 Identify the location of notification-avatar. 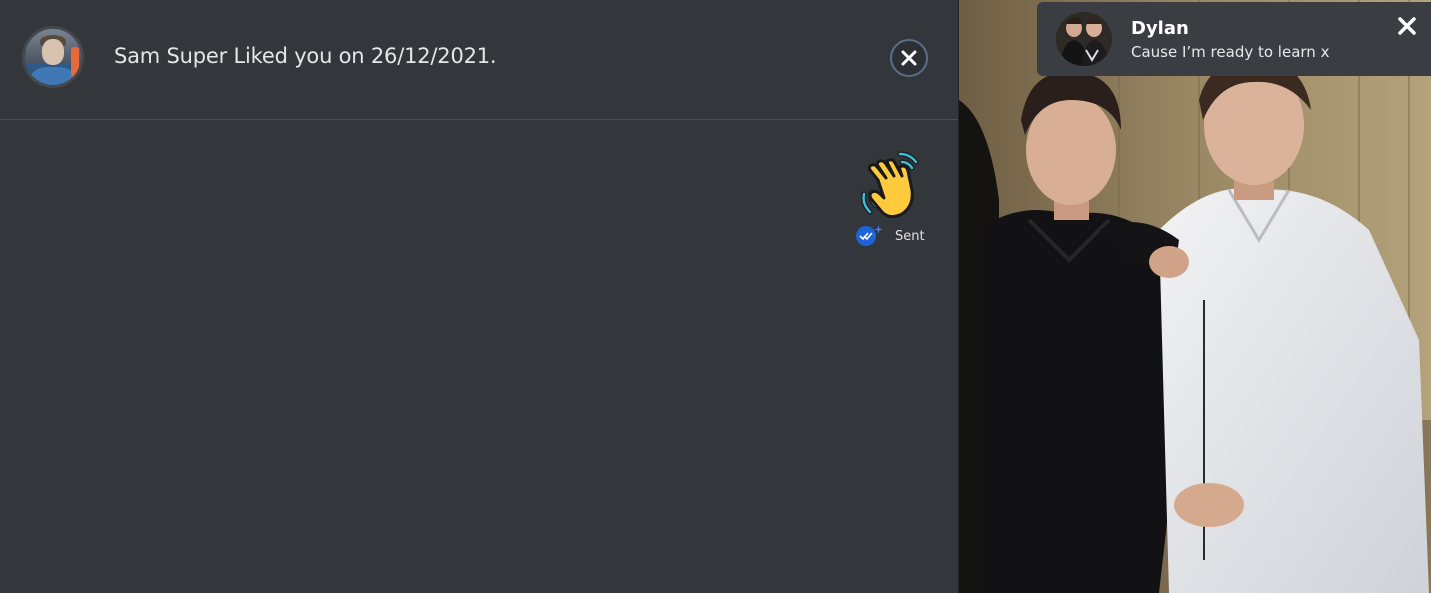
(1084, 39).